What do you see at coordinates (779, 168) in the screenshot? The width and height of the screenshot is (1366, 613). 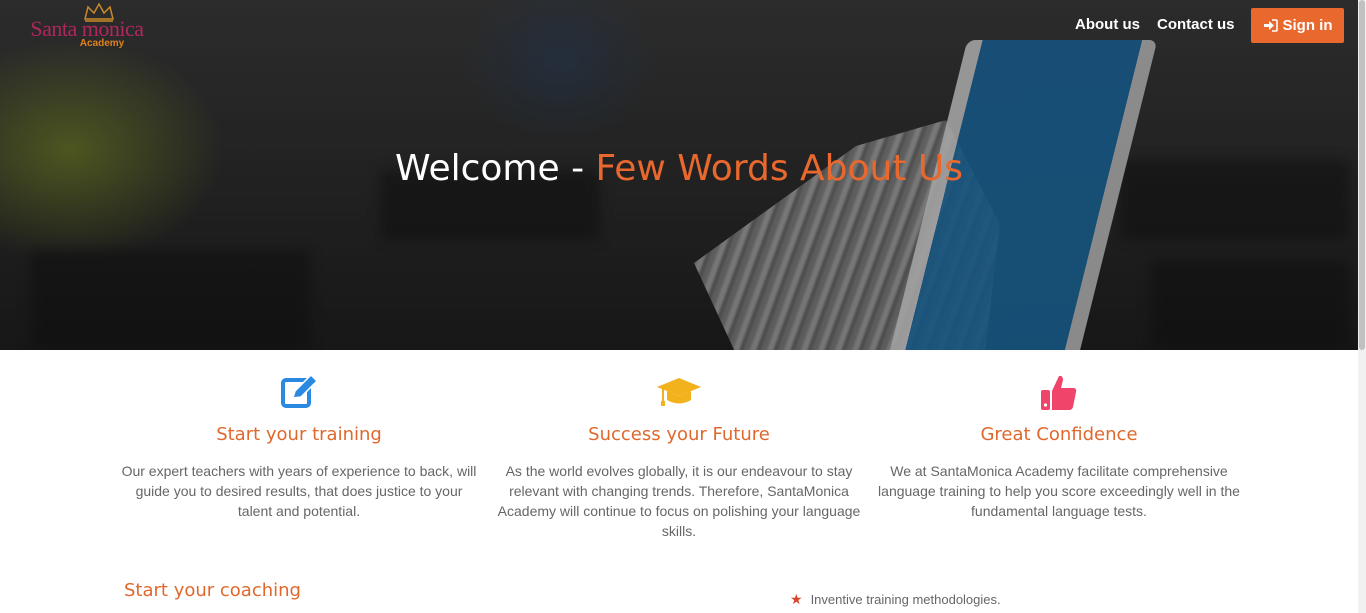 I see `hero-title-accent: Few Words About Us` at bounding box center [779, 168].